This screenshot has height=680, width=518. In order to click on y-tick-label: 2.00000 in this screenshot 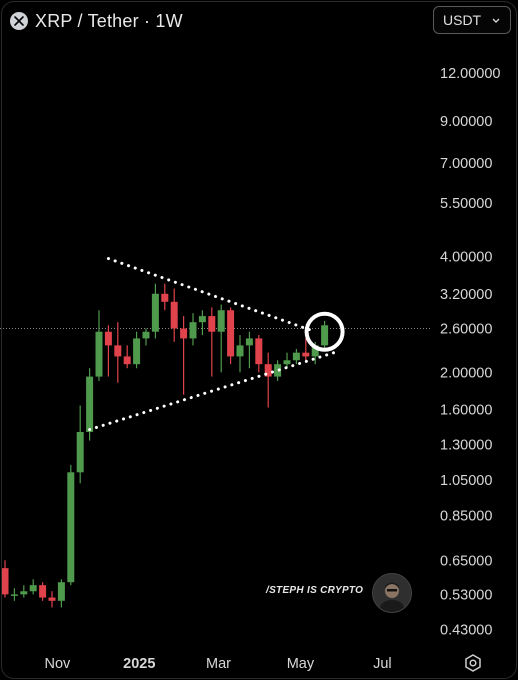, I will do `click(466, 373)`.